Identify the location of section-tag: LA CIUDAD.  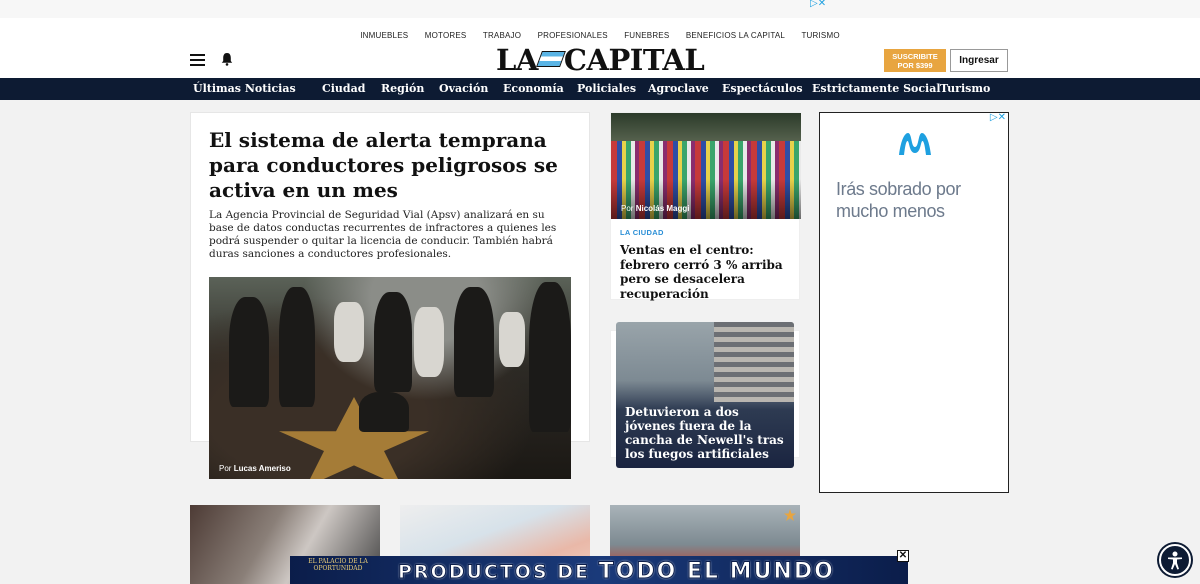
(642, 232).